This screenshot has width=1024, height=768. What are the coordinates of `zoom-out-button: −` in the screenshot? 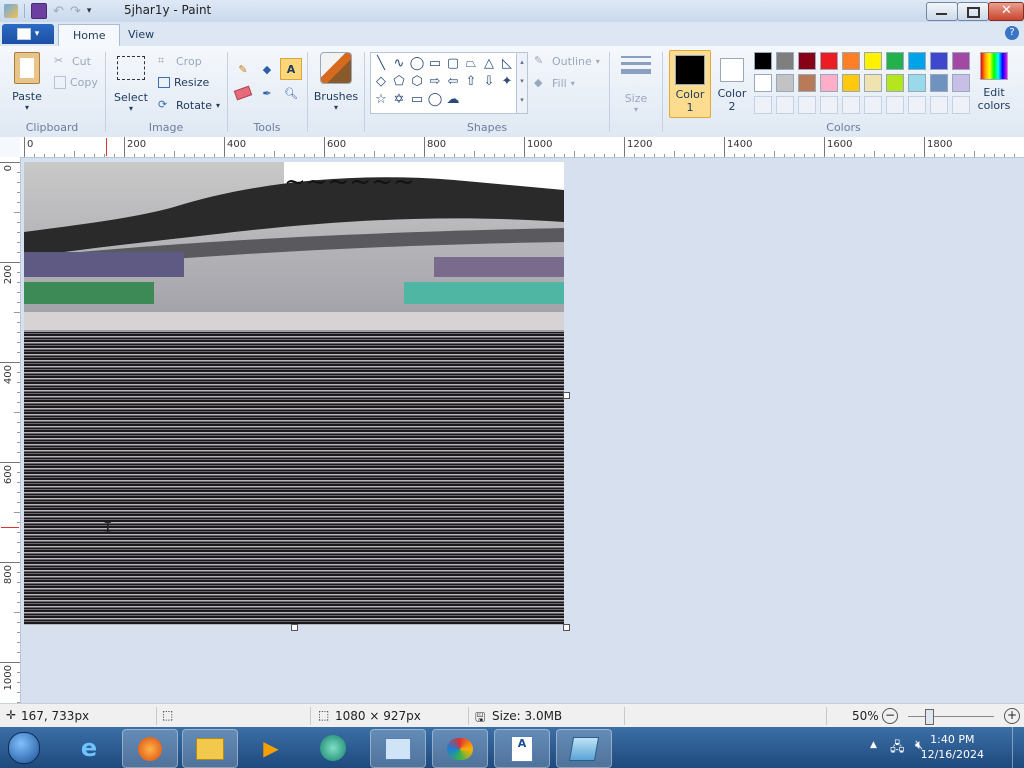 It's located at (890, 716).